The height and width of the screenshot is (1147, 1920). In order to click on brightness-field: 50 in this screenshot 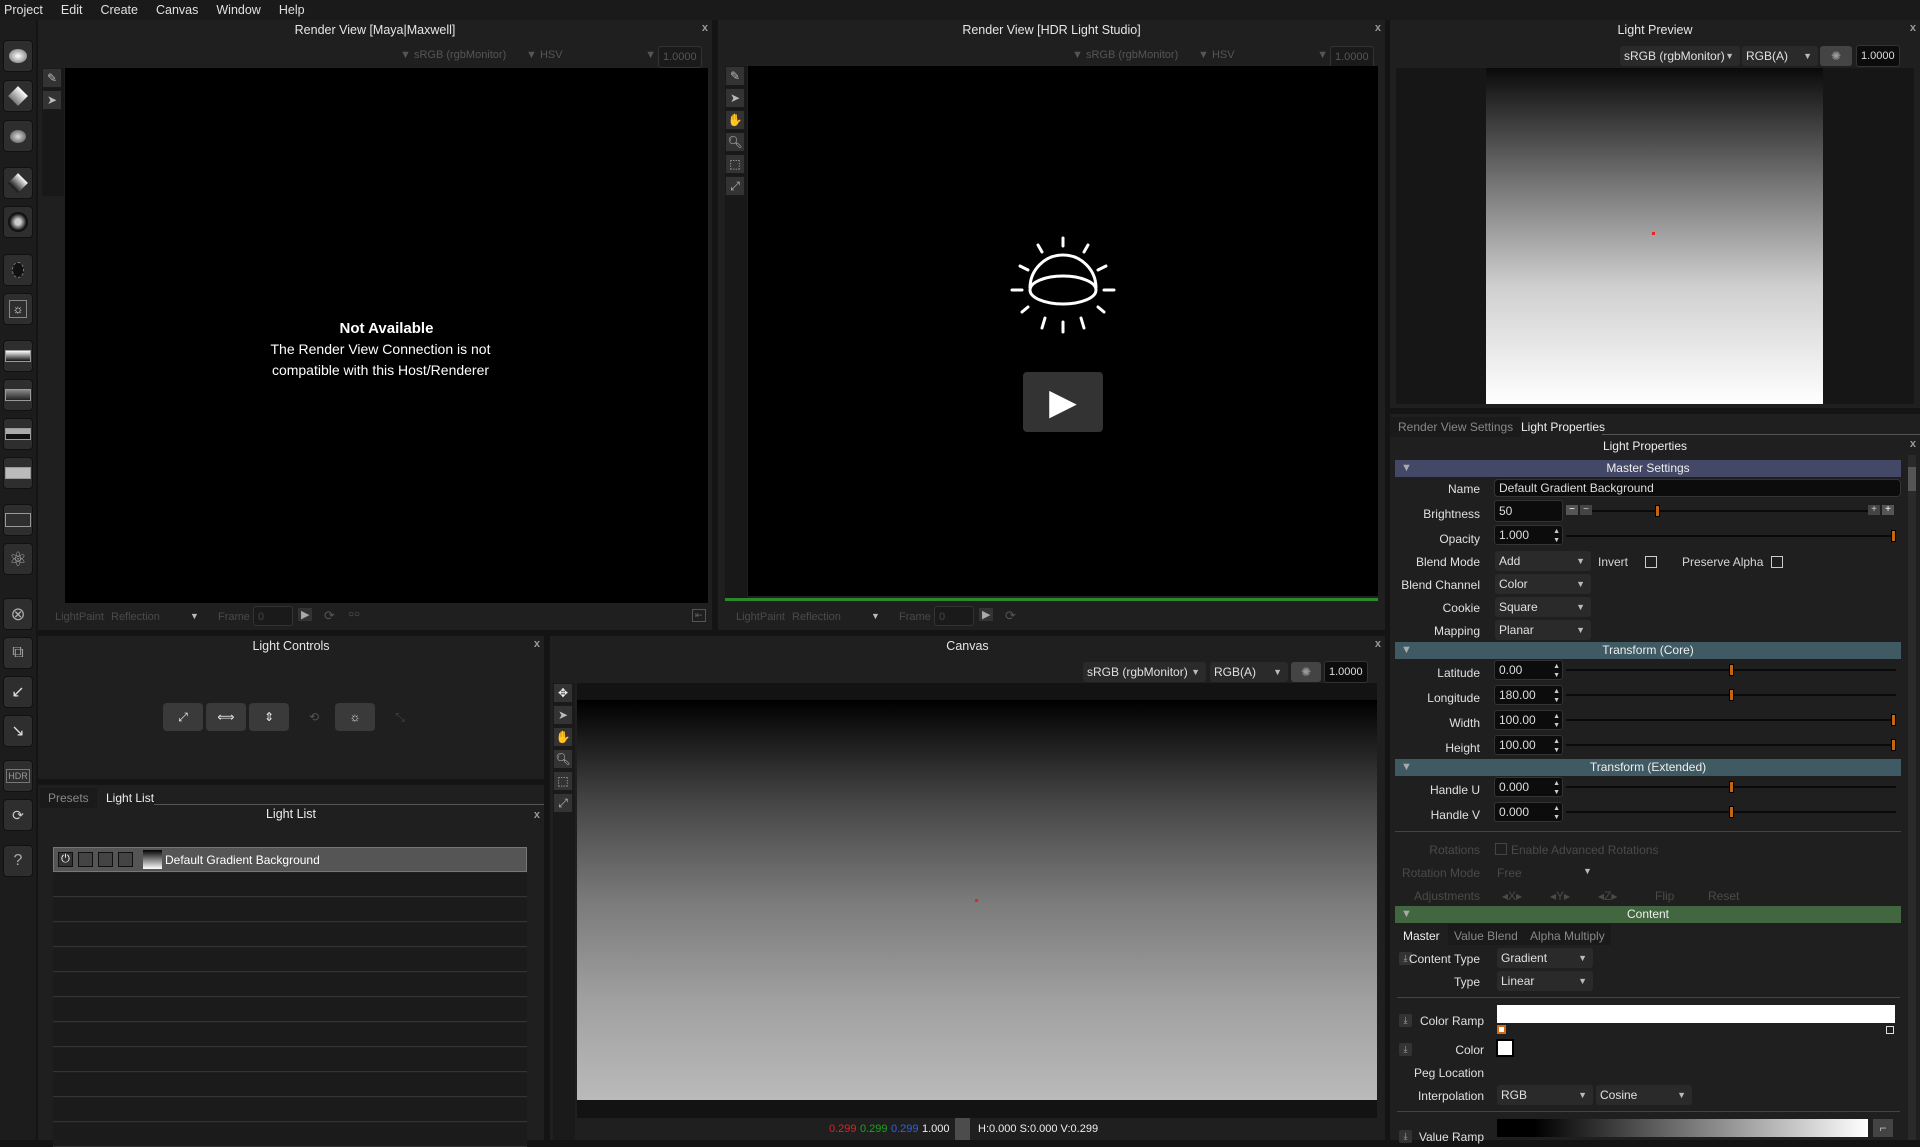, I will do `click(1528, 511)`.